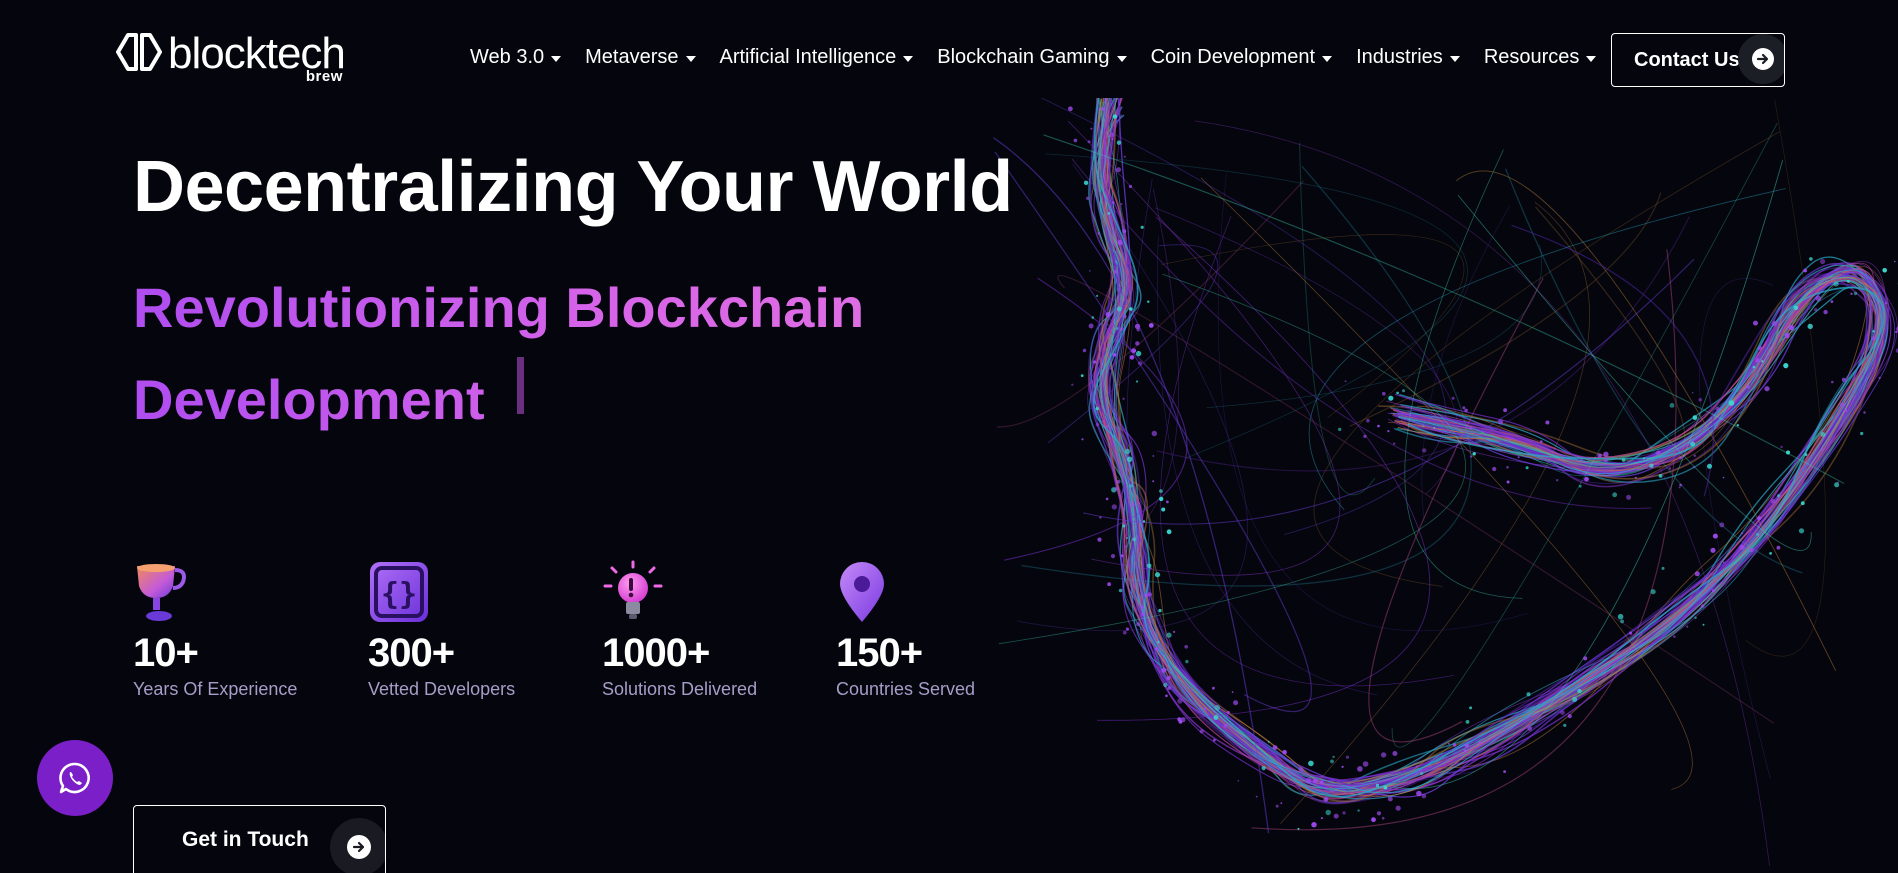 This screenshot has width=1898, height=873. Describe the element at coordinates (442, 689) in the screenshot. I see `stat-label: Vetted Developers` at that location.